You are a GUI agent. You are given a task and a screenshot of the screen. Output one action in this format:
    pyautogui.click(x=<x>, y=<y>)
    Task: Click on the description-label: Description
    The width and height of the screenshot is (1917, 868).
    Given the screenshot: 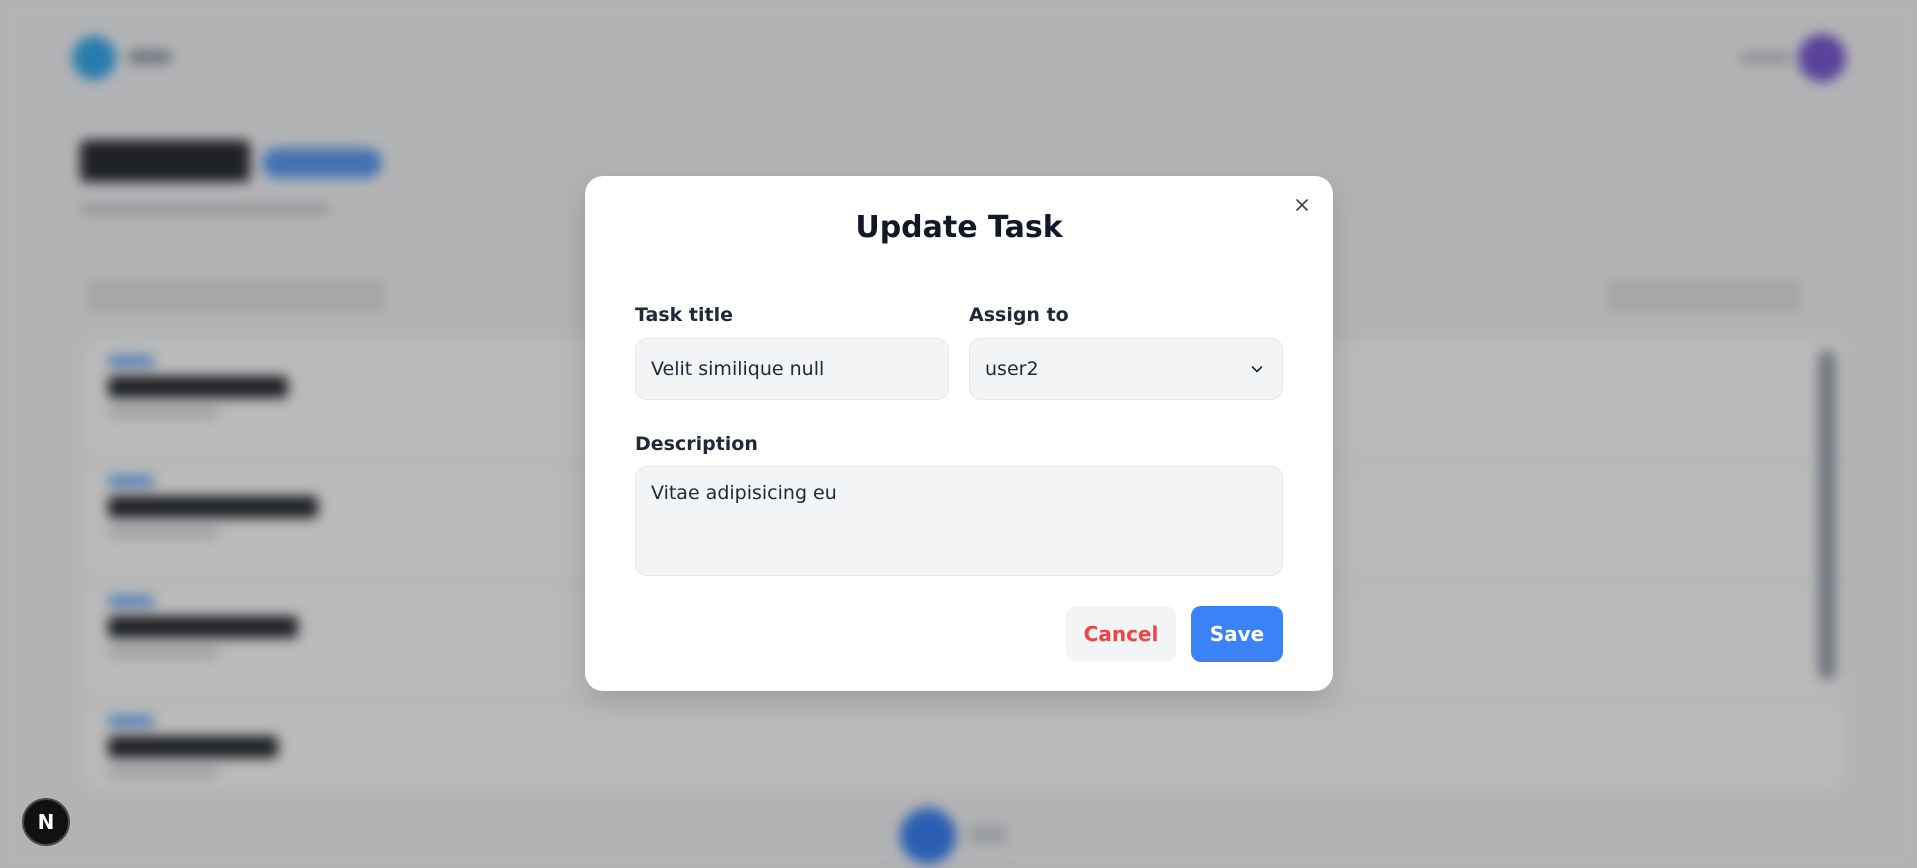 What is the action you would take?
    pyautogui.click(x=696, y=444)
    